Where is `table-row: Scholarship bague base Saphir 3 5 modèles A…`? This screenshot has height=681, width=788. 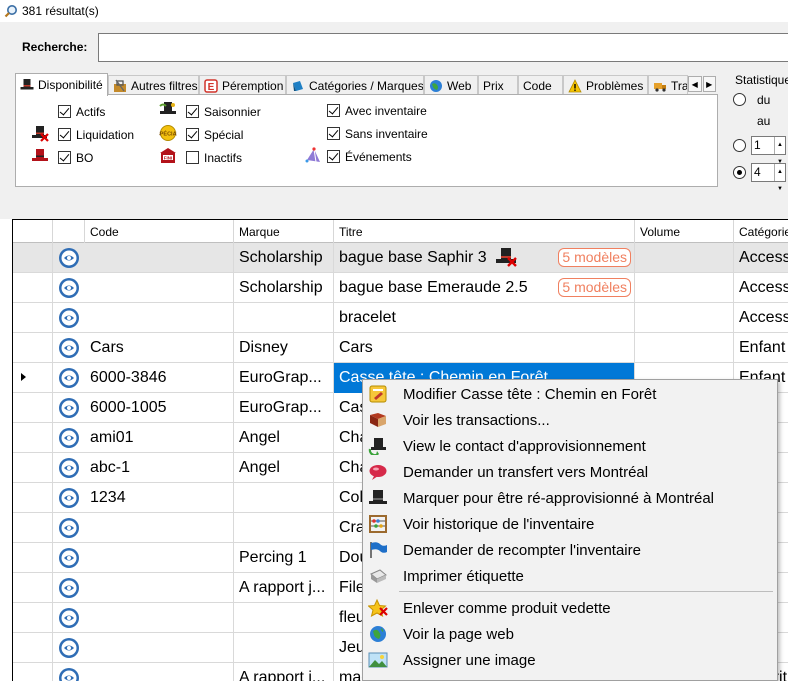
table-row: Scholarship bague base Saphir 3 5 modèles A… is located at coordinates (400, 258).